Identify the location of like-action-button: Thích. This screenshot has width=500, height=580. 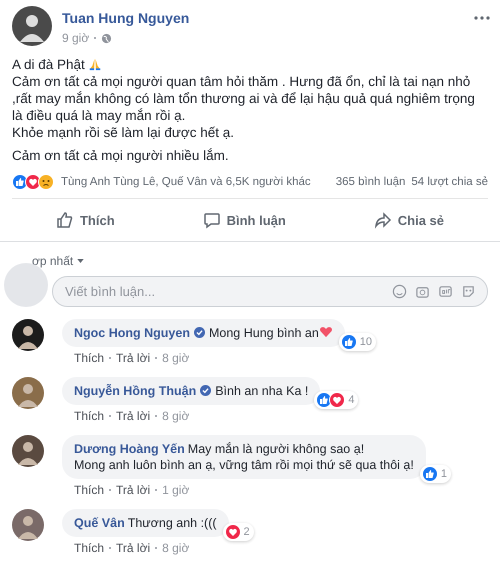
(85, 220).